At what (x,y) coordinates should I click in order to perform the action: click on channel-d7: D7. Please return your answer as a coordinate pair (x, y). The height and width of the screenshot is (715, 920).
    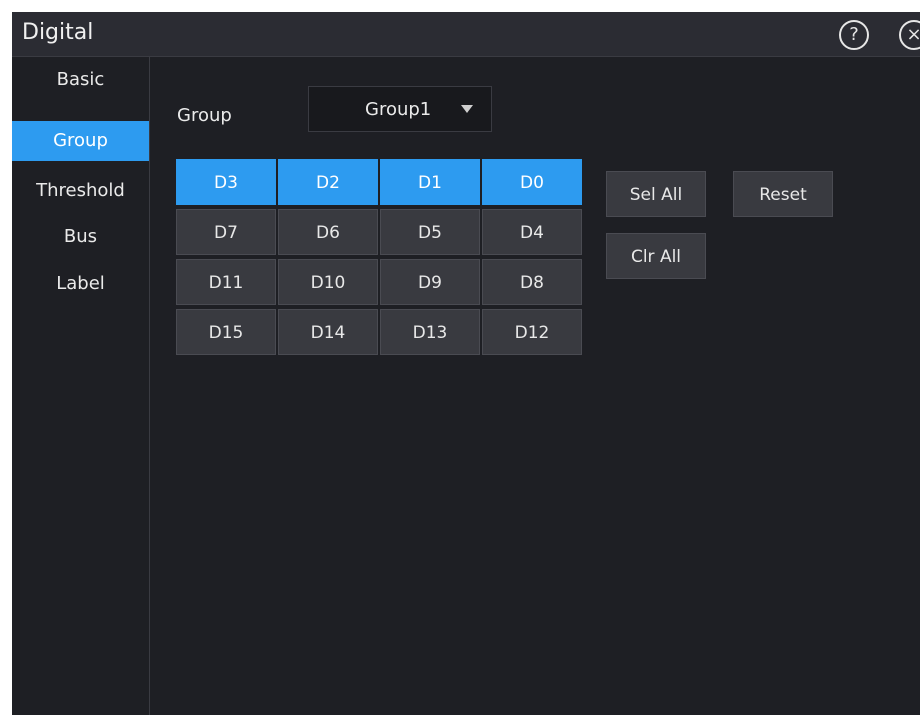
    Looking at the image, I should click on (226, 232).